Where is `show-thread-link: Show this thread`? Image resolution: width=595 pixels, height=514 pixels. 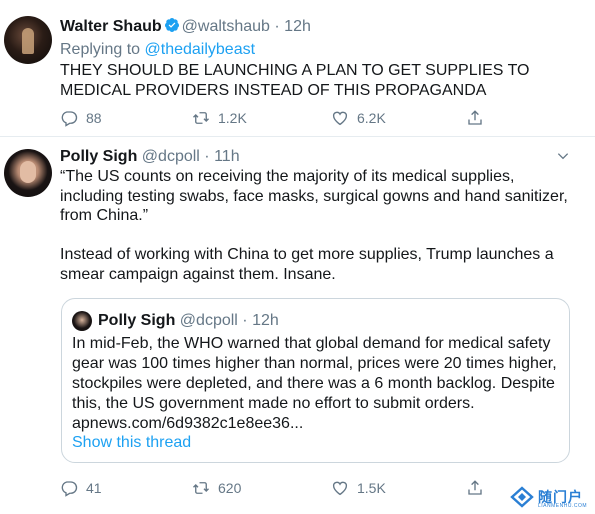
show-thread-link: Show this thread is located at coordinates (131, 443).